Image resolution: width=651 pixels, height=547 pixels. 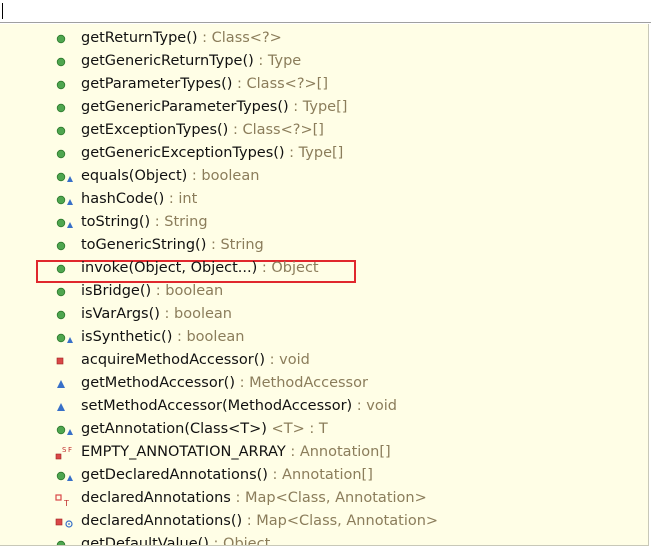 What do you see at coordinates (324, 291) in the screenshot?
I see `outline-item: isBridge() : boolean` at bounding box center [324, 291].